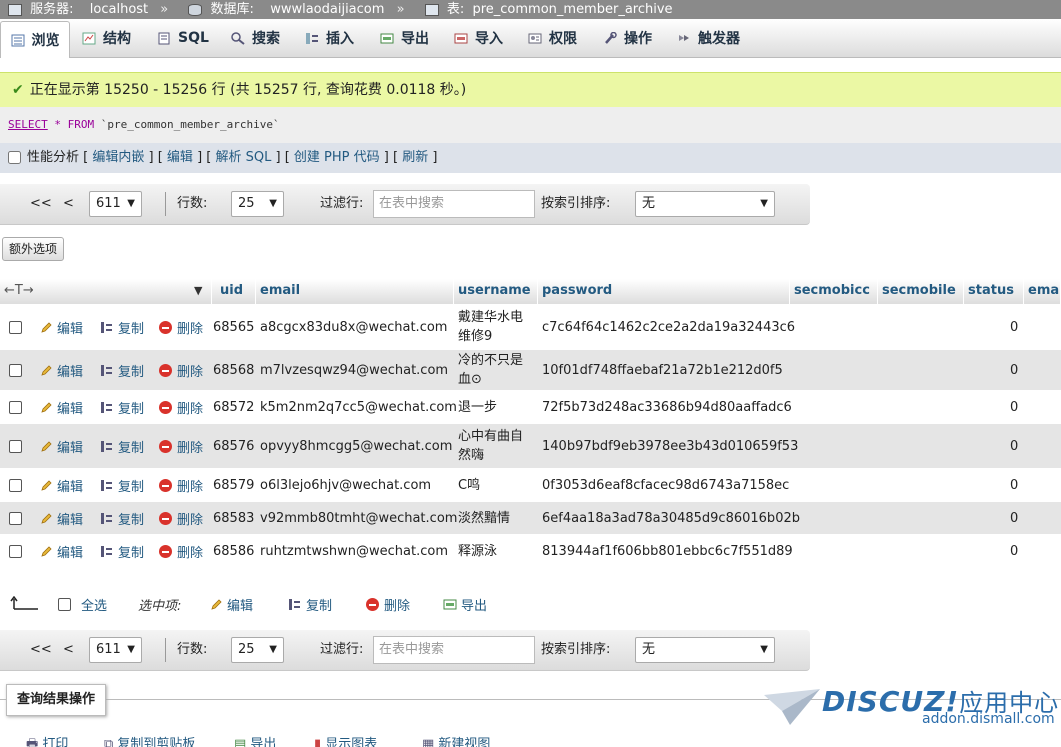 The width and height of the screenshot is (1061, 747). Describe the element at coordinates (356, 446) in the screenshot. I see `cell-email: opvyy8hmcgg5@wechat.com` at that location.